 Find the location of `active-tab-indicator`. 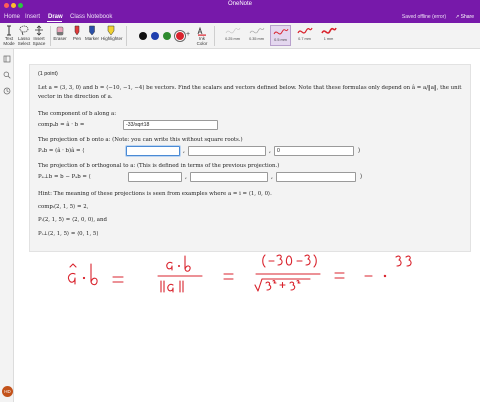

active-tab-indicator is located at coordinates (54, 21).